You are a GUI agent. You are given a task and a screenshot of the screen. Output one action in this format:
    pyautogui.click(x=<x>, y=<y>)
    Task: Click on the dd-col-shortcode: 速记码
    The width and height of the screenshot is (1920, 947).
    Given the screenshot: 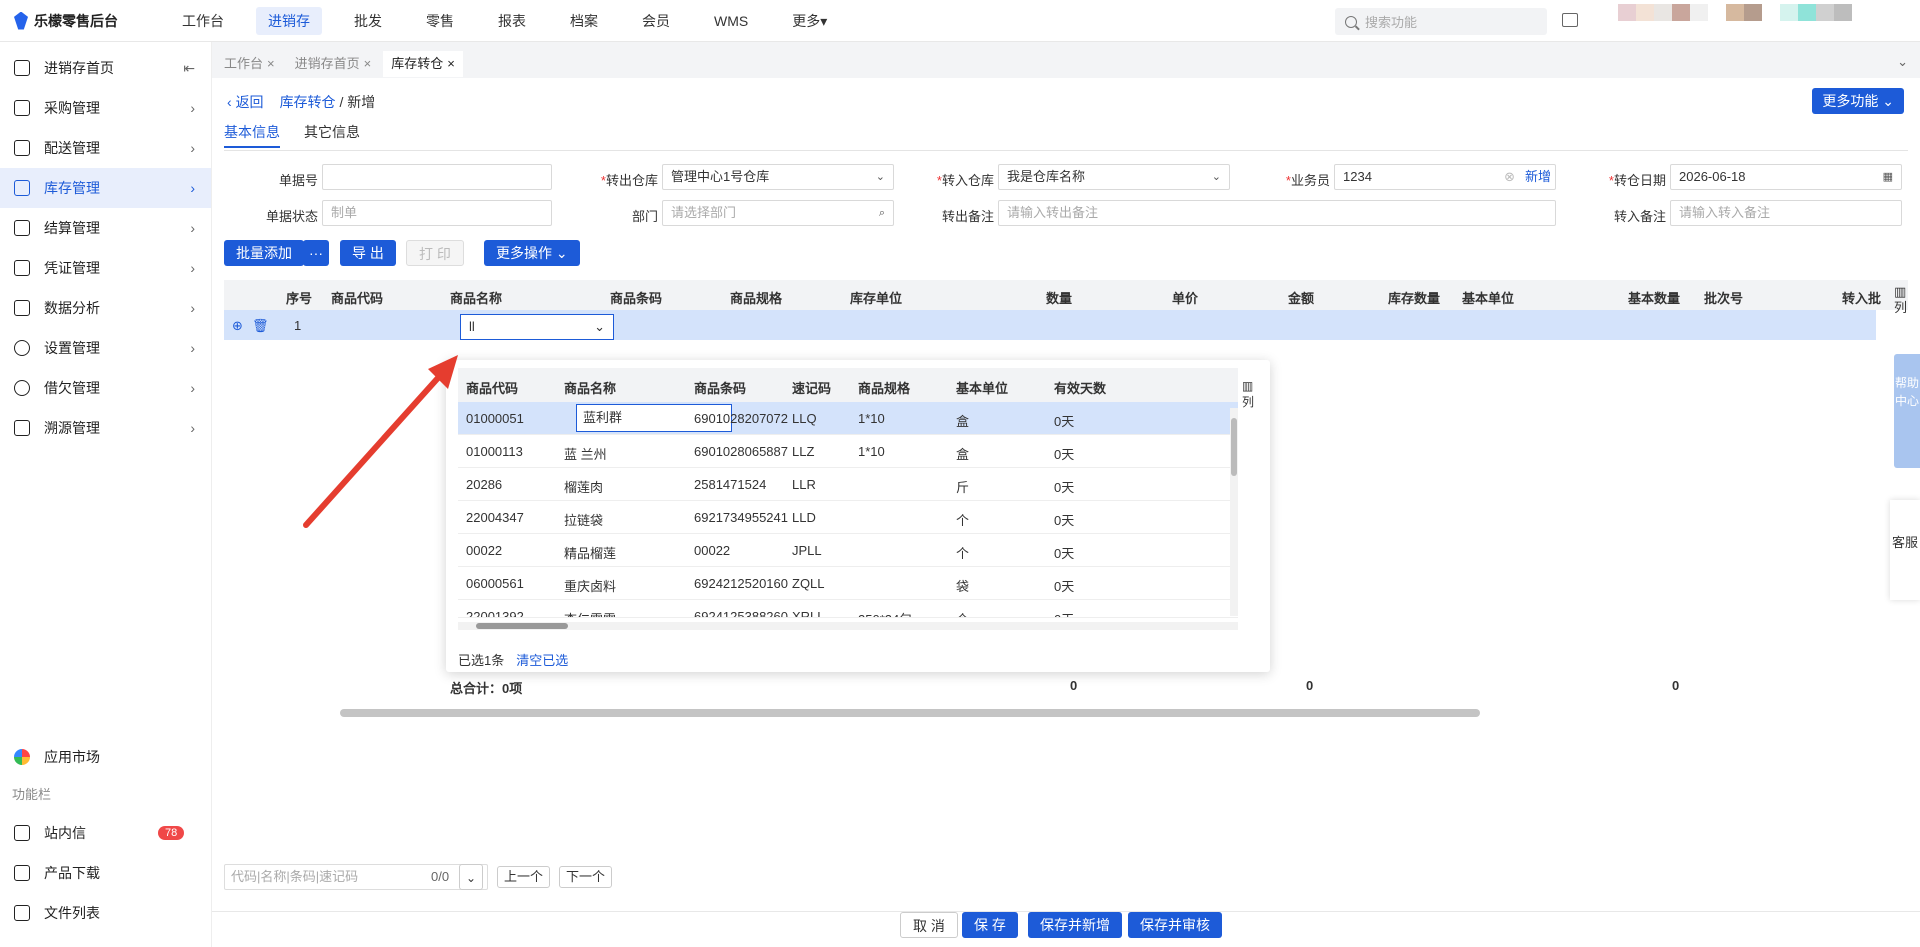 What is the action you would take?
    pyautogui.click(x=811, y=387)
    